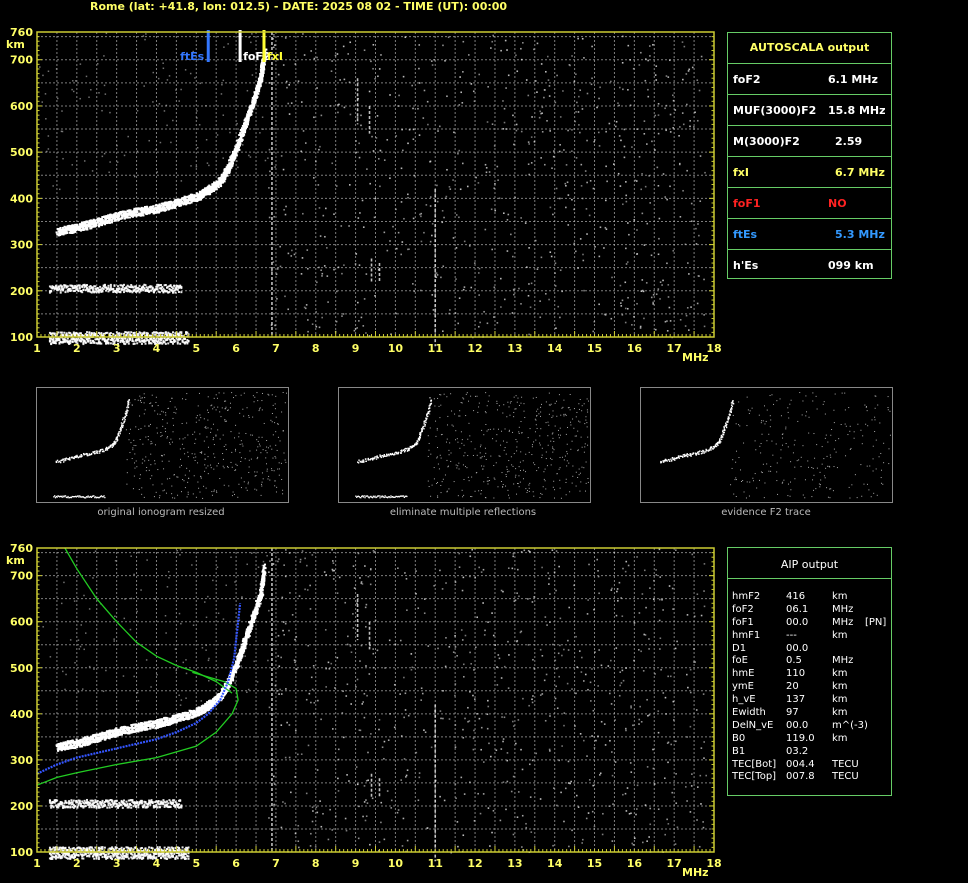 This screenshot has height=883, width=968. Describe the element at coordinates (264, 46) in the screenshot. I see `fxI-marker-line` at that location.